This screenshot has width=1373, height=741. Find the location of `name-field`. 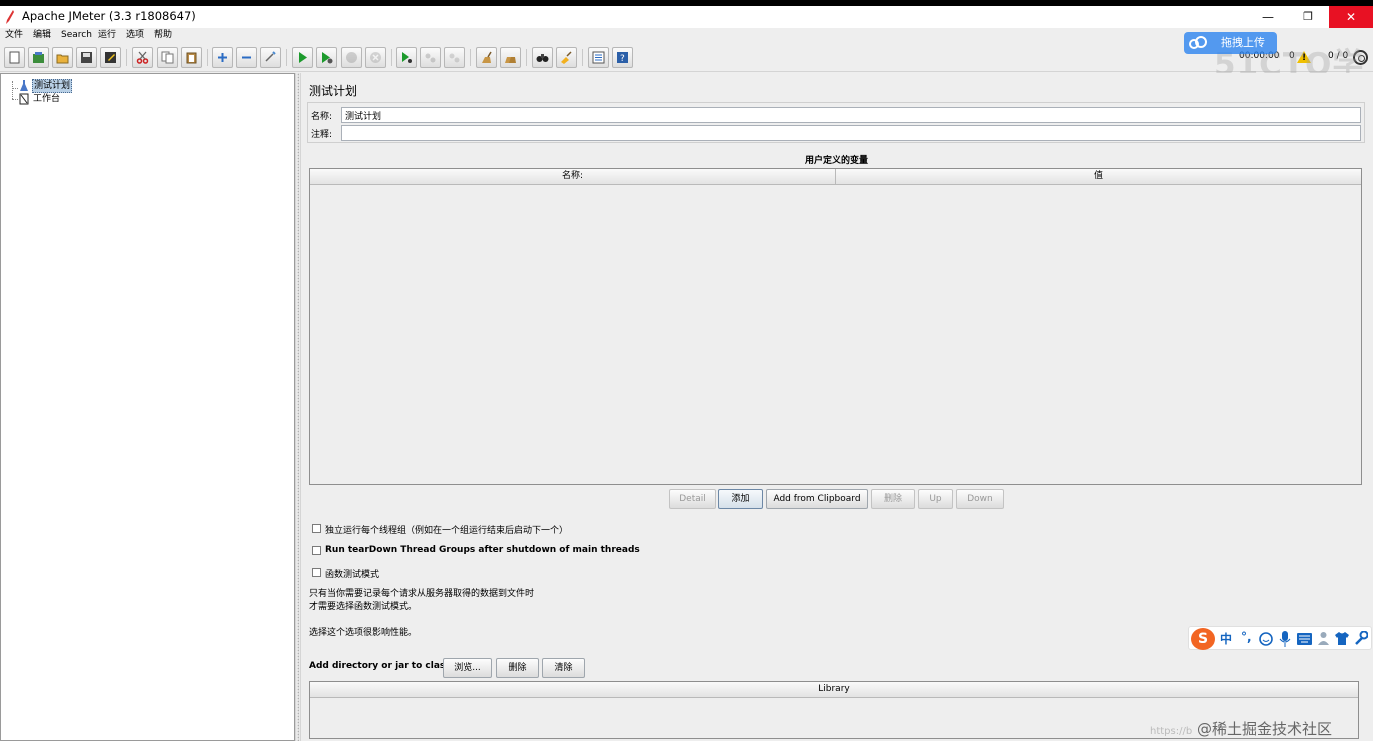

name-field is located at coordinates (851, 115).